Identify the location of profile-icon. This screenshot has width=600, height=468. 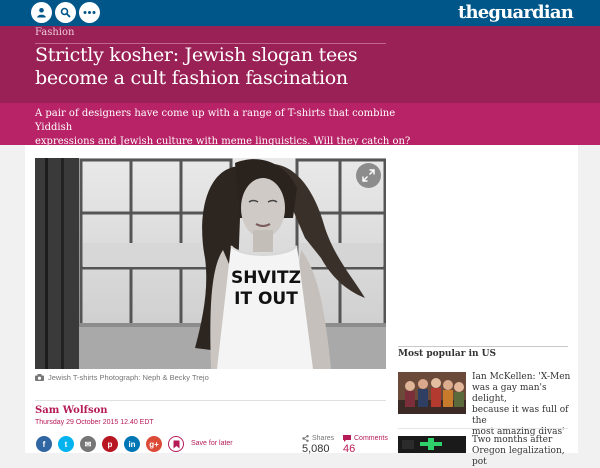
(41, 13).